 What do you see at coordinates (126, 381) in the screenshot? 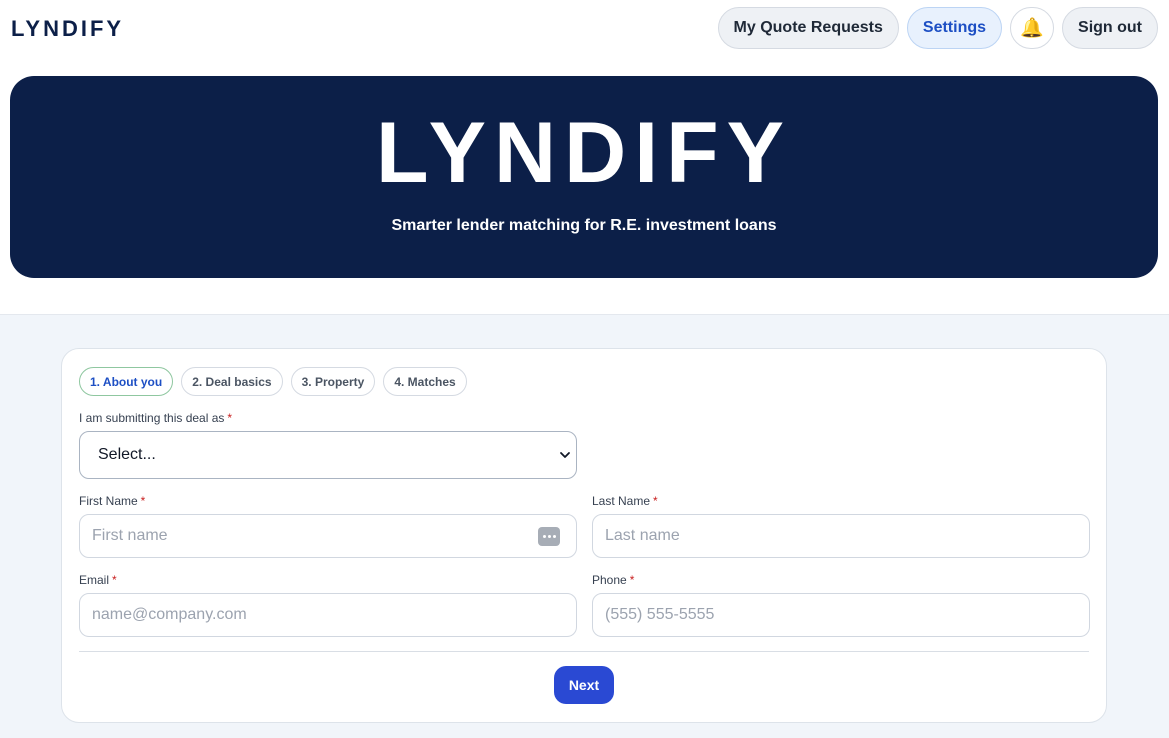
I see `step-about-you: 1. About you` at bounding box center [126, 381].